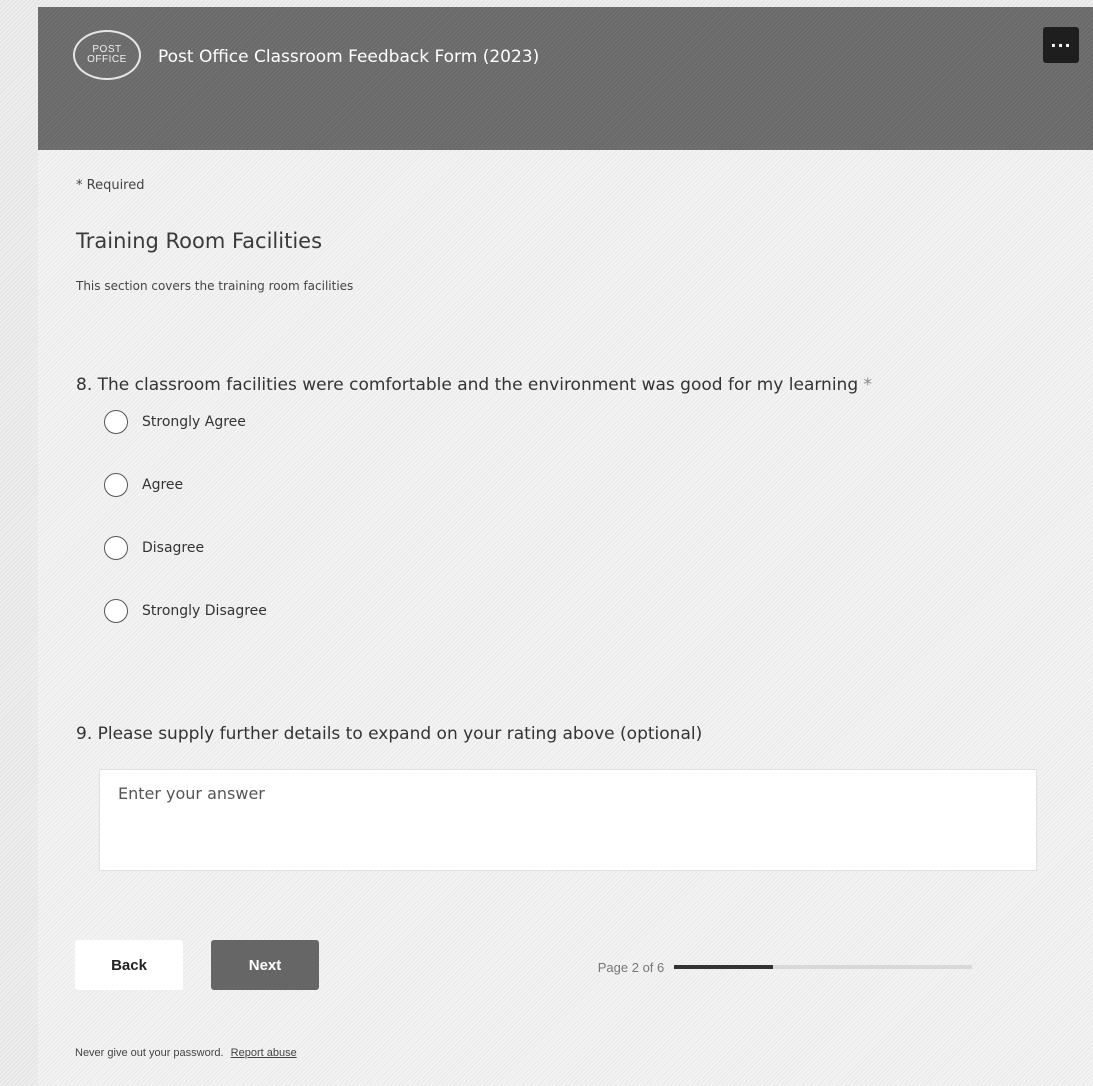  I want to click on radio-disagree, so click(116, 548).